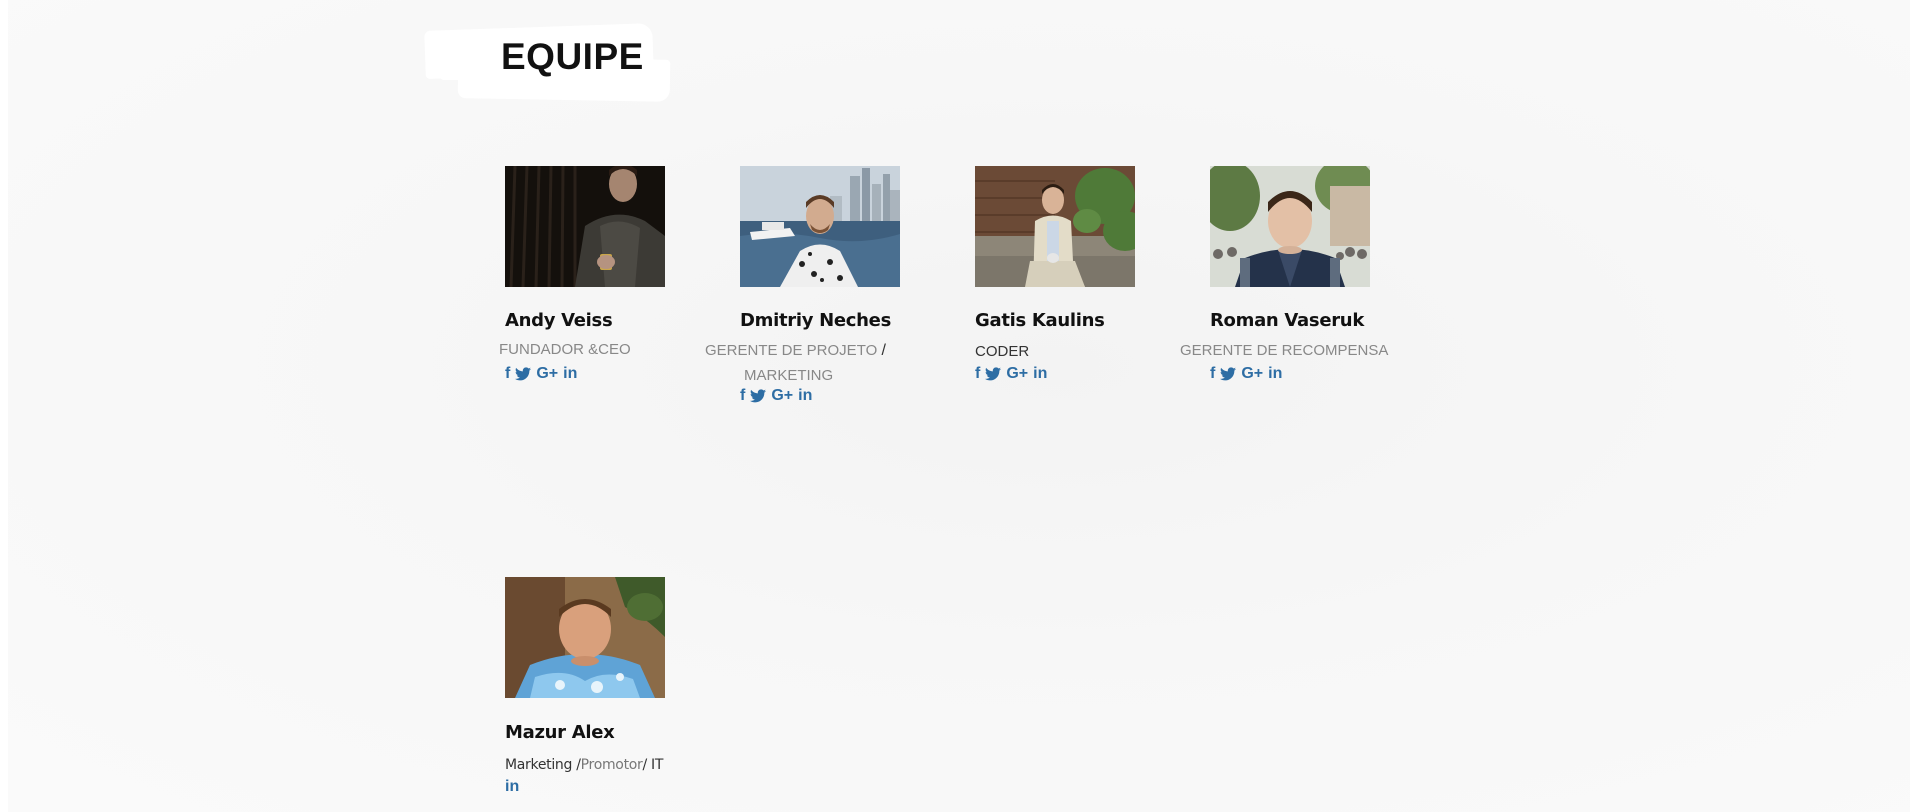 The image size is (1910, 812). Describe the element at coordinates (565, 349) in the screenshot. I see `member-role: FUNDADOR &CEO` at that location.